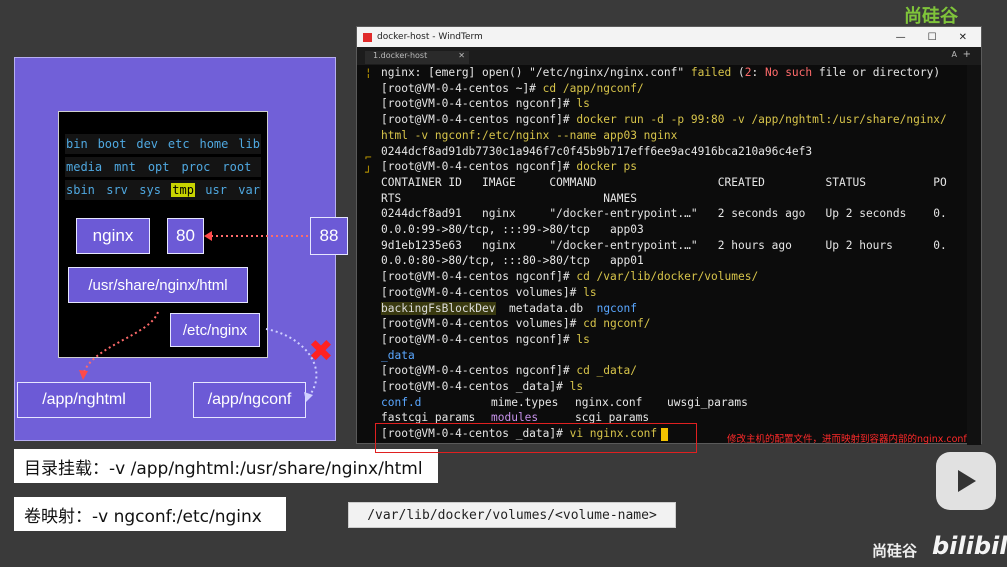 This screenshot has height=567, width=1007. Describe the element at coordinates (932, 37) in the screenshot. I see `maximize-icon: ☐` at that location.